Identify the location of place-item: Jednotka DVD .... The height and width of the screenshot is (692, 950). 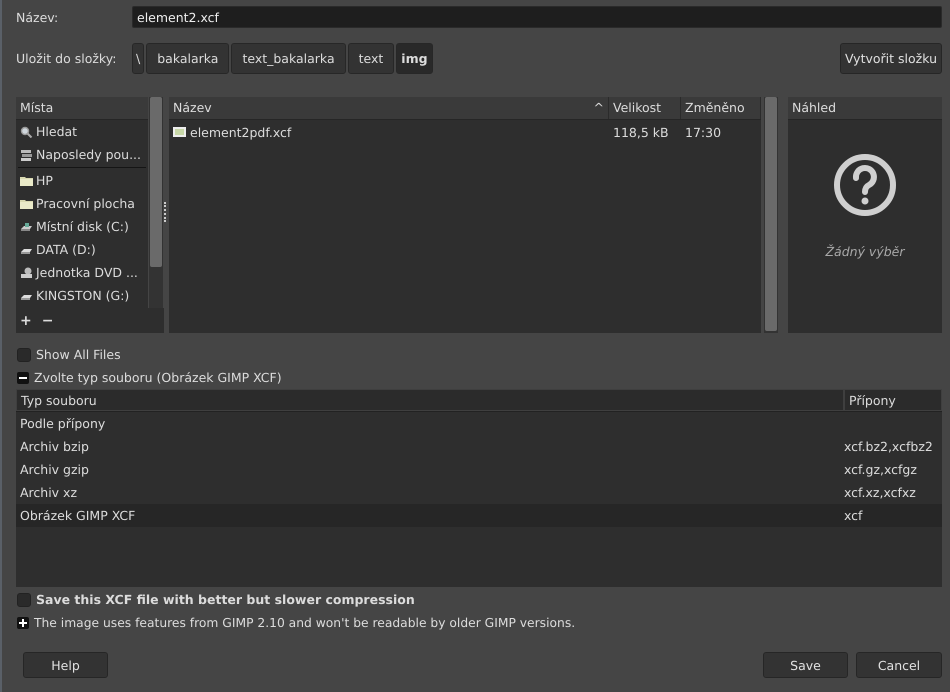
(82, 272).